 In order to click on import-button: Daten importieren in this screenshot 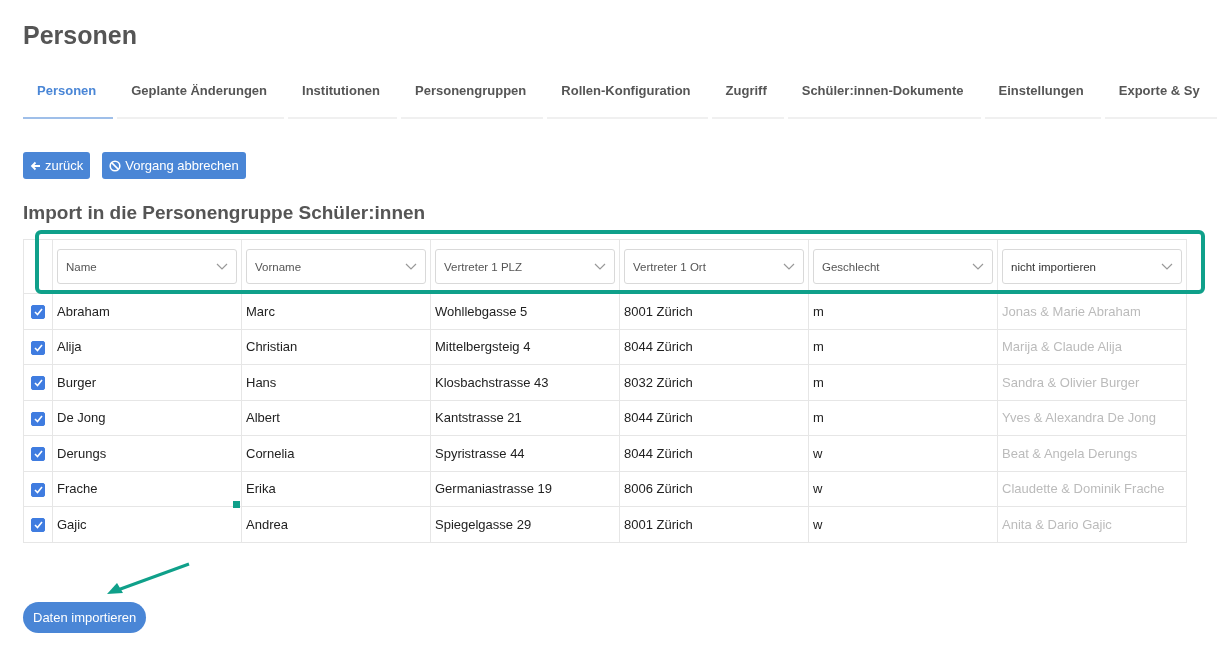, I will do `click(85, 617)`.